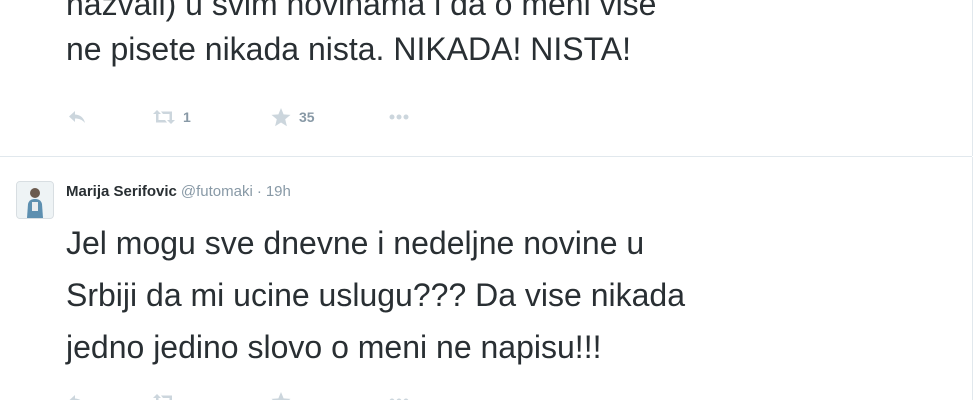  Describe the element at coordinates (178, 191) in the screenshot. I see `tweet-header: Marija Serifovic @futomaki · 19h` at that location.